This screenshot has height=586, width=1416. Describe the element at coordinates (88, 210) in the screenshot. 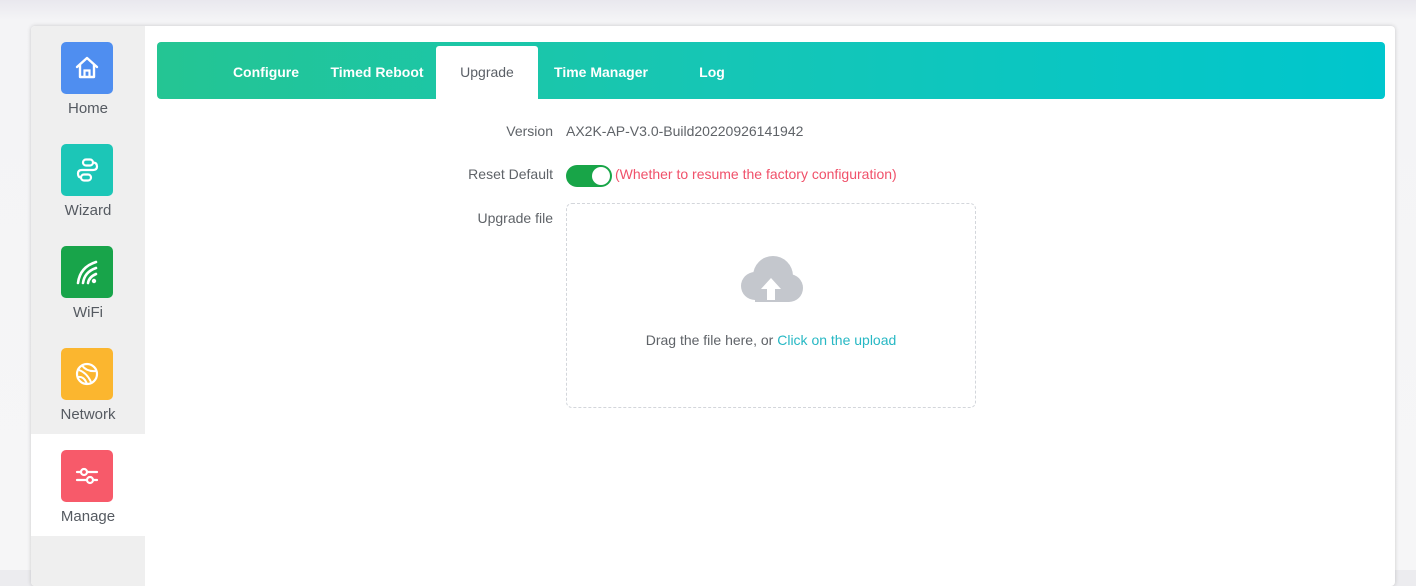

I see `sidebar-item-label: Wizard` at that location.